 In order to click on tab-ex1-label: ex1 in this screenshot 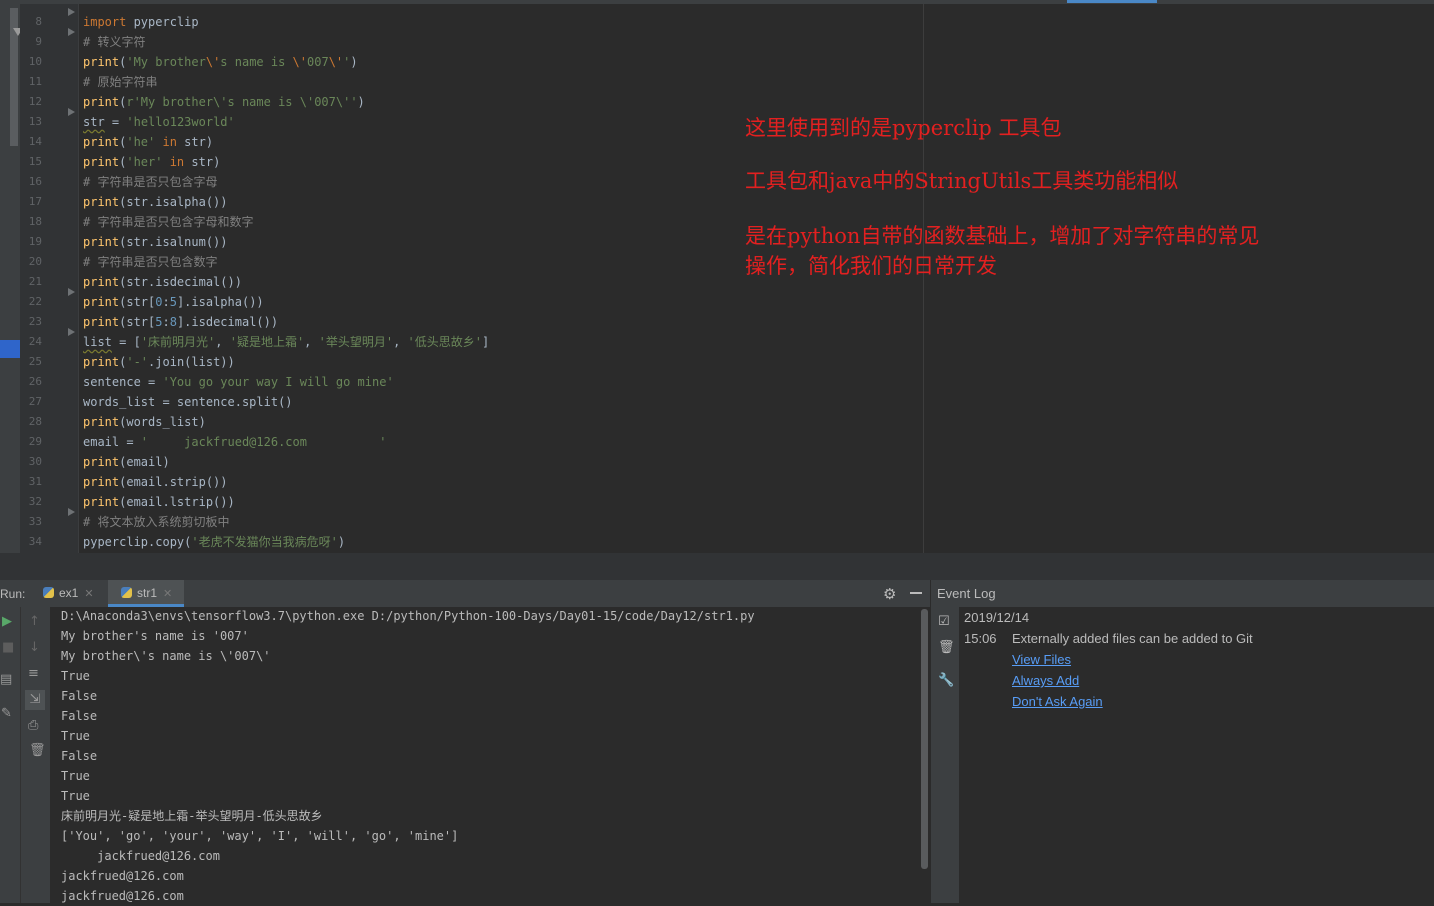, I will do `click(69, 593)`.